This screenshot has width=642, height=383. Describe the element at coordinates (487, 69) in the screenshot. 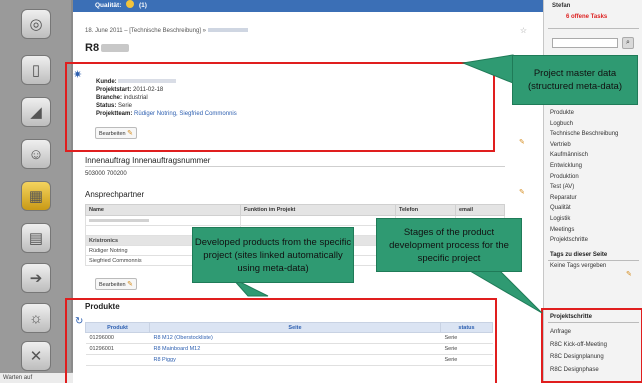

I see `arrow-master` at that location.